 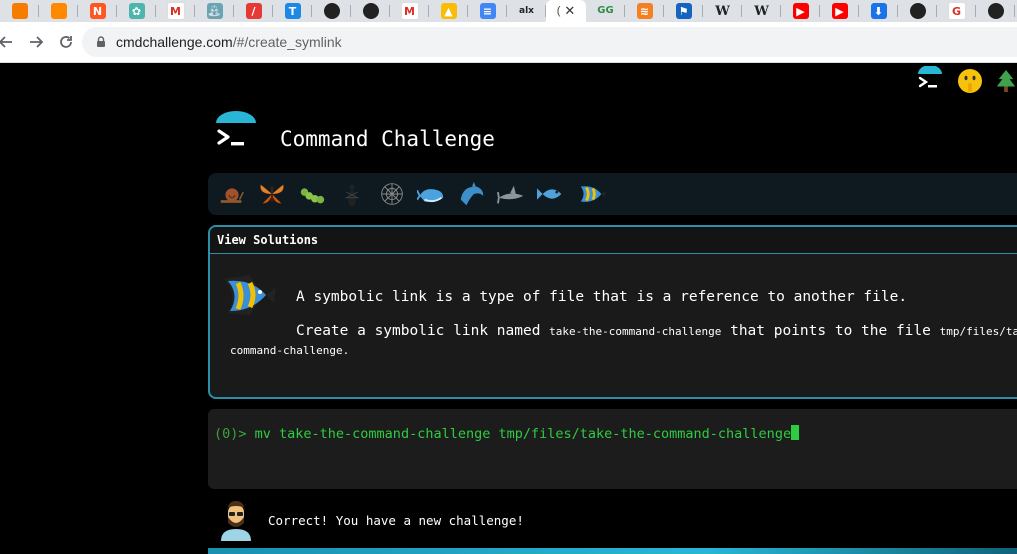 I want to click on browser-tab: ⚑, so click(x=683, y=11).